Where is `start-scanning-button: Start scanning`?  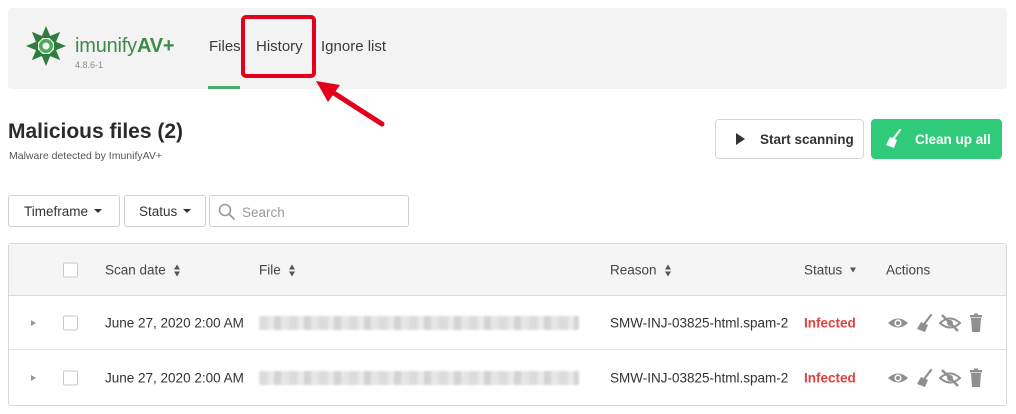
start-scanning-button: Start scanning is located at coordinates (789, 139).